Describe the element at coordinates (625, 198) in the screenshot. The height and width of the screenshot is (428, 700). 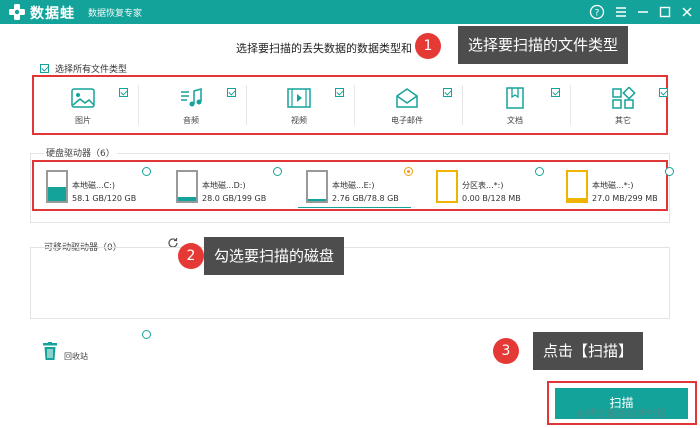
I see `drive-size: 27.0 MB/299 MB` at that location.